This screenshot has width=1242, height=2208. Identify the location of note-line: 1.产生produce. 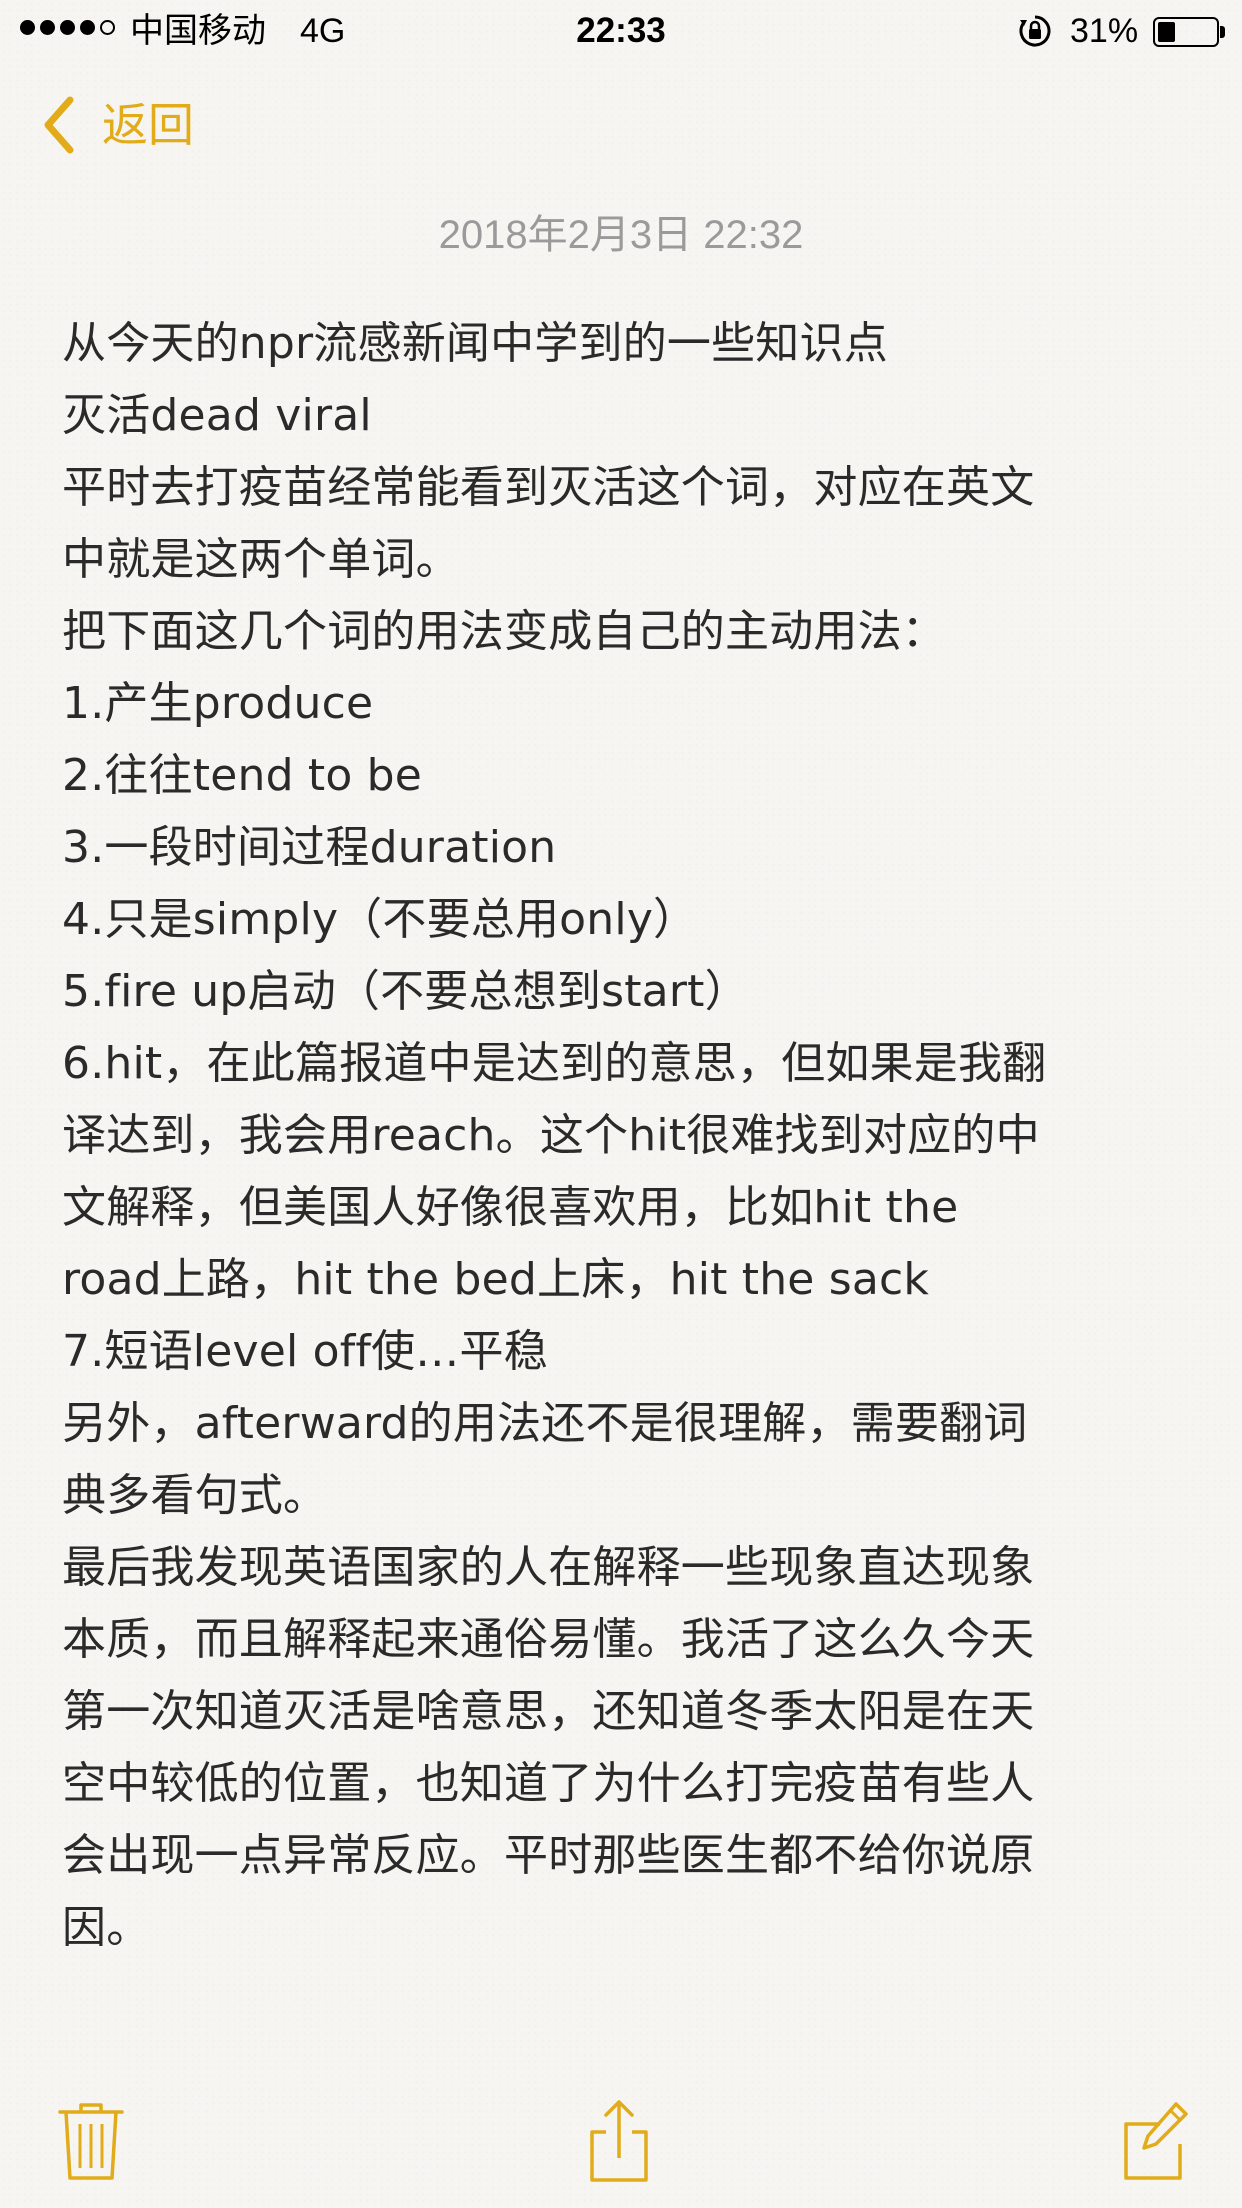
(218, 703).